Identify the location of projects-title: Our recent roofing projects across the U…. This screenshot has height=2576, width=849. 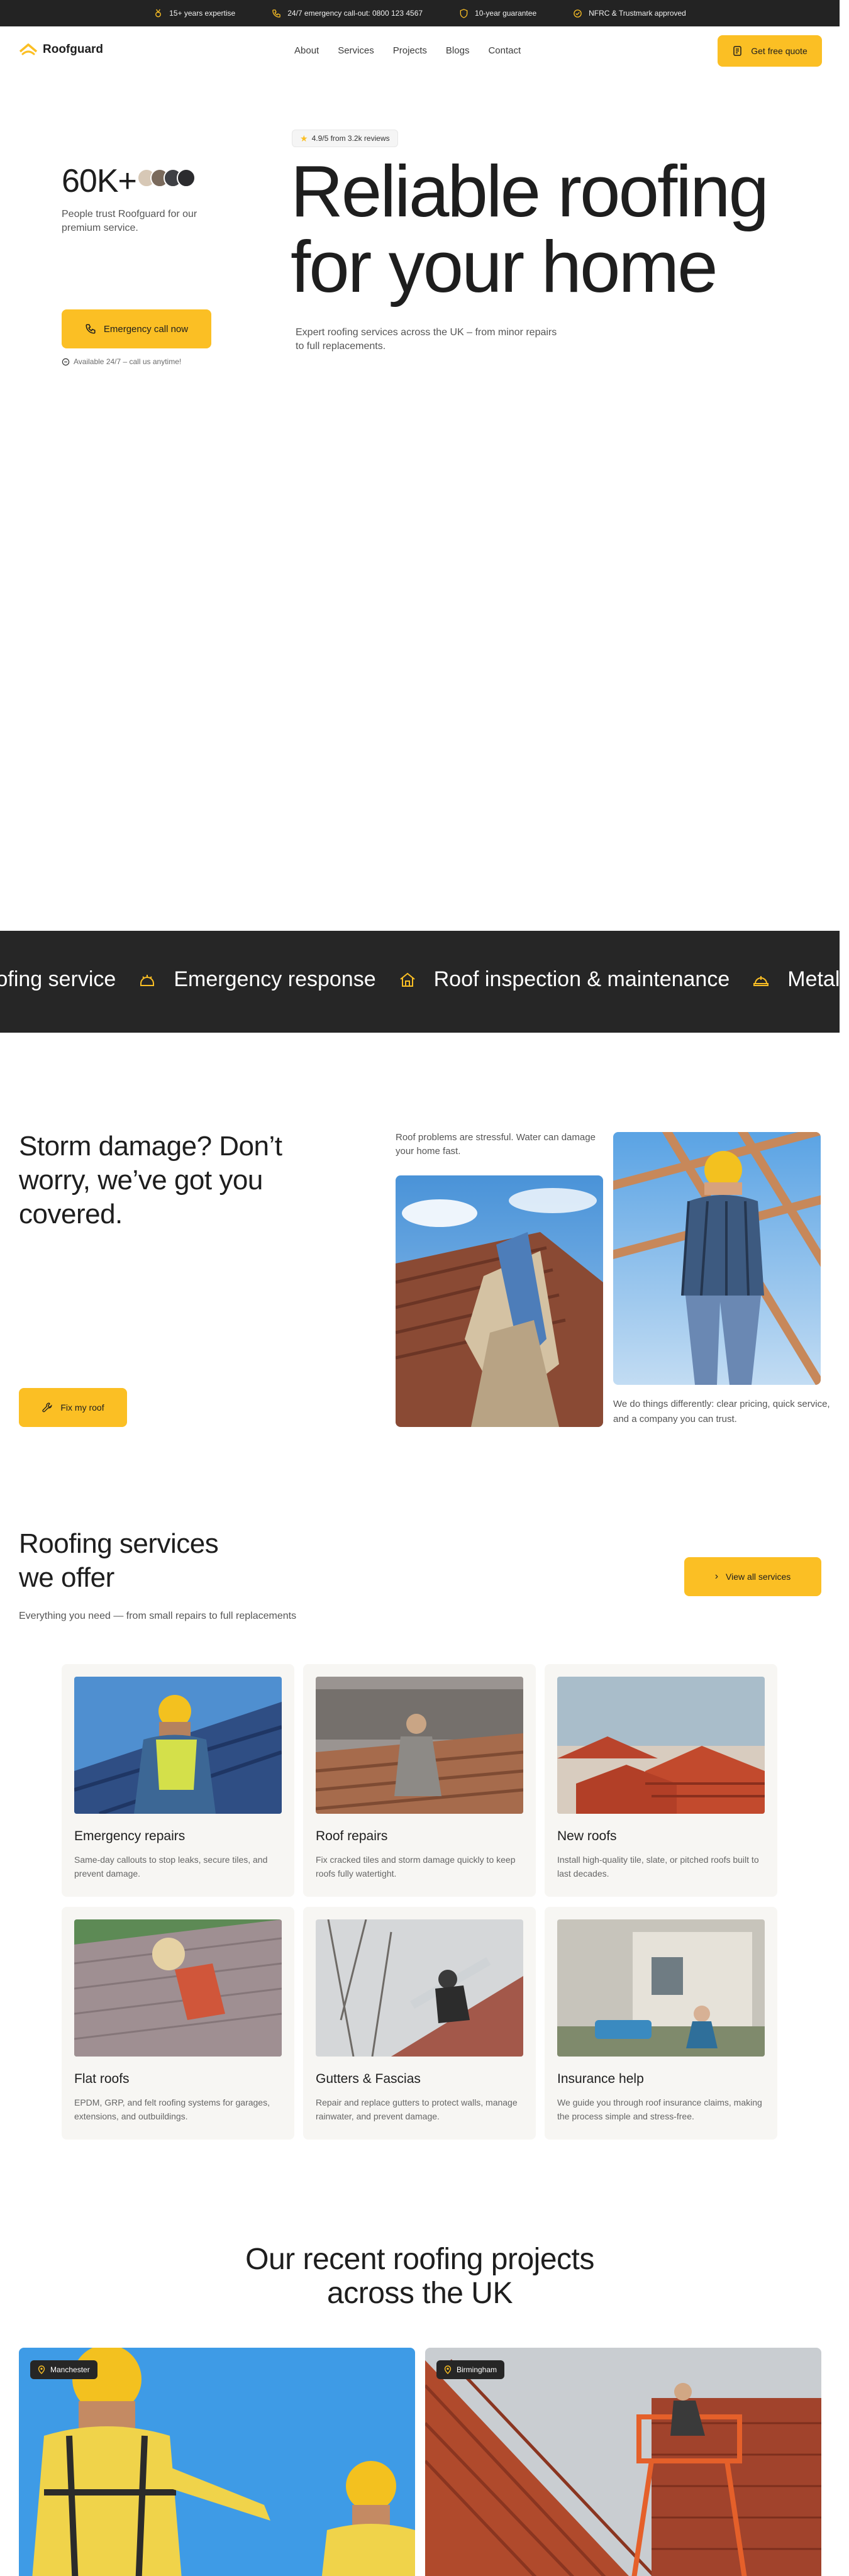
(420, 2277).